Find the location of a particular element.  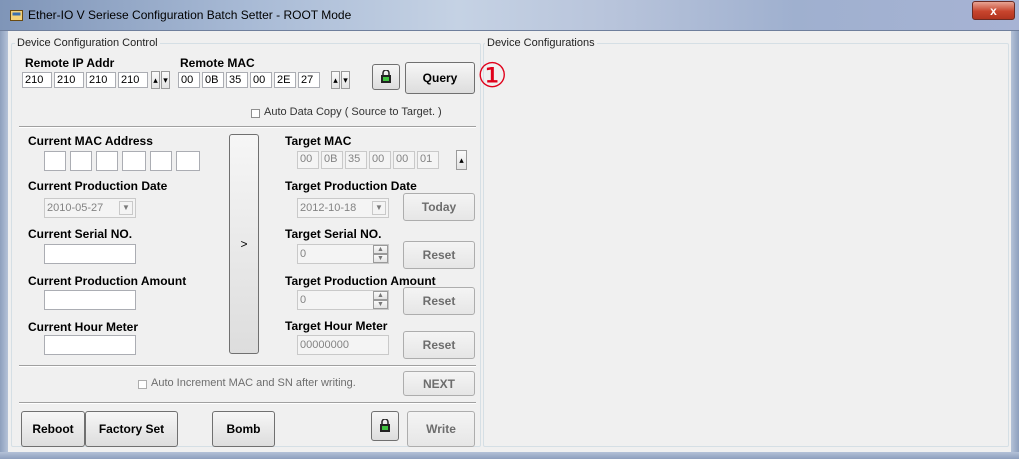

auto-copy-checkbox is located at coordinates (255, 113).